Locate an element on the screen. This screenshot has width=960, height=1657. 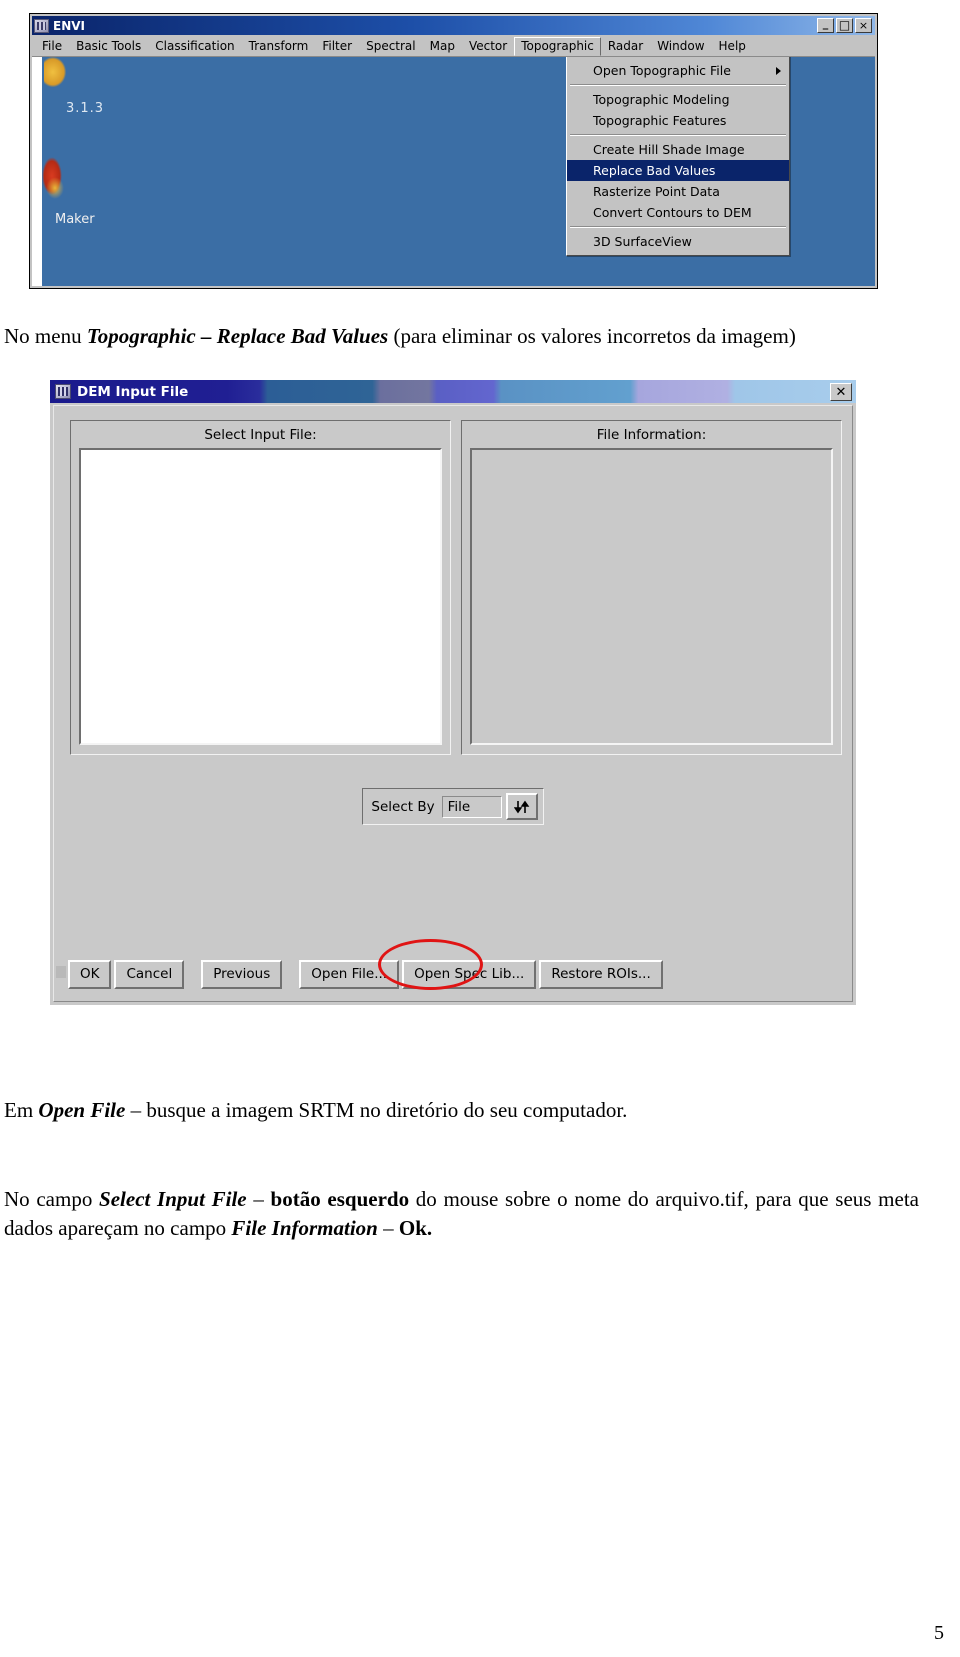
menuitem-open-topographic-file: Open Topographic File is located at coordinates (678, 70).